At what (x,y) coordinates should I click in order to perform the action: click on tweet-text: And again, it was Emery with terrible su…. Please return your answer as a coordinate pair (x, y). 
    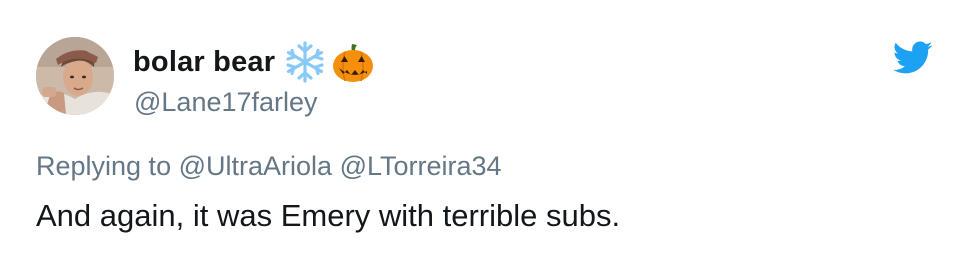
    Looking at the image, I should click on (328, 215).